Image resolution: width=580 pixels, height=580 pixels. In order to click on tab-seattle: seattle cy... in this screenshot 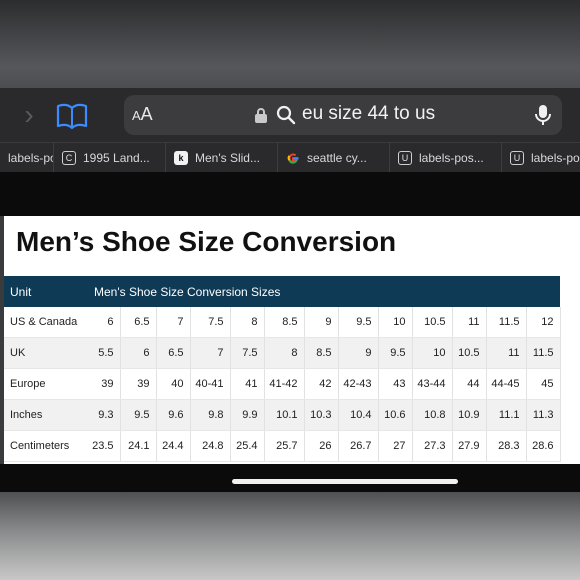, I will do `click(334, 158)`.